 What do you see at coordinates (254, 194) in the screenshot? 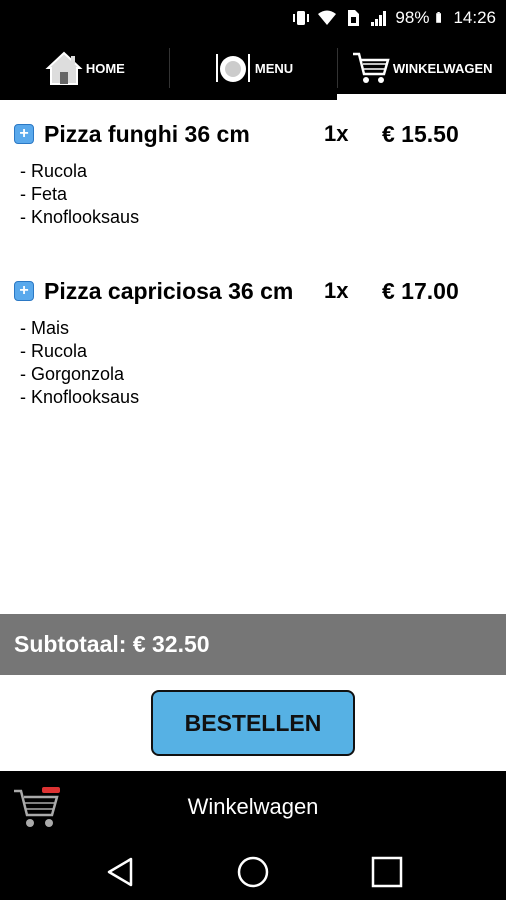
I see `item-extras: - Rucola - Feta - Knoflooksaus` at bounding box center [254, 194].